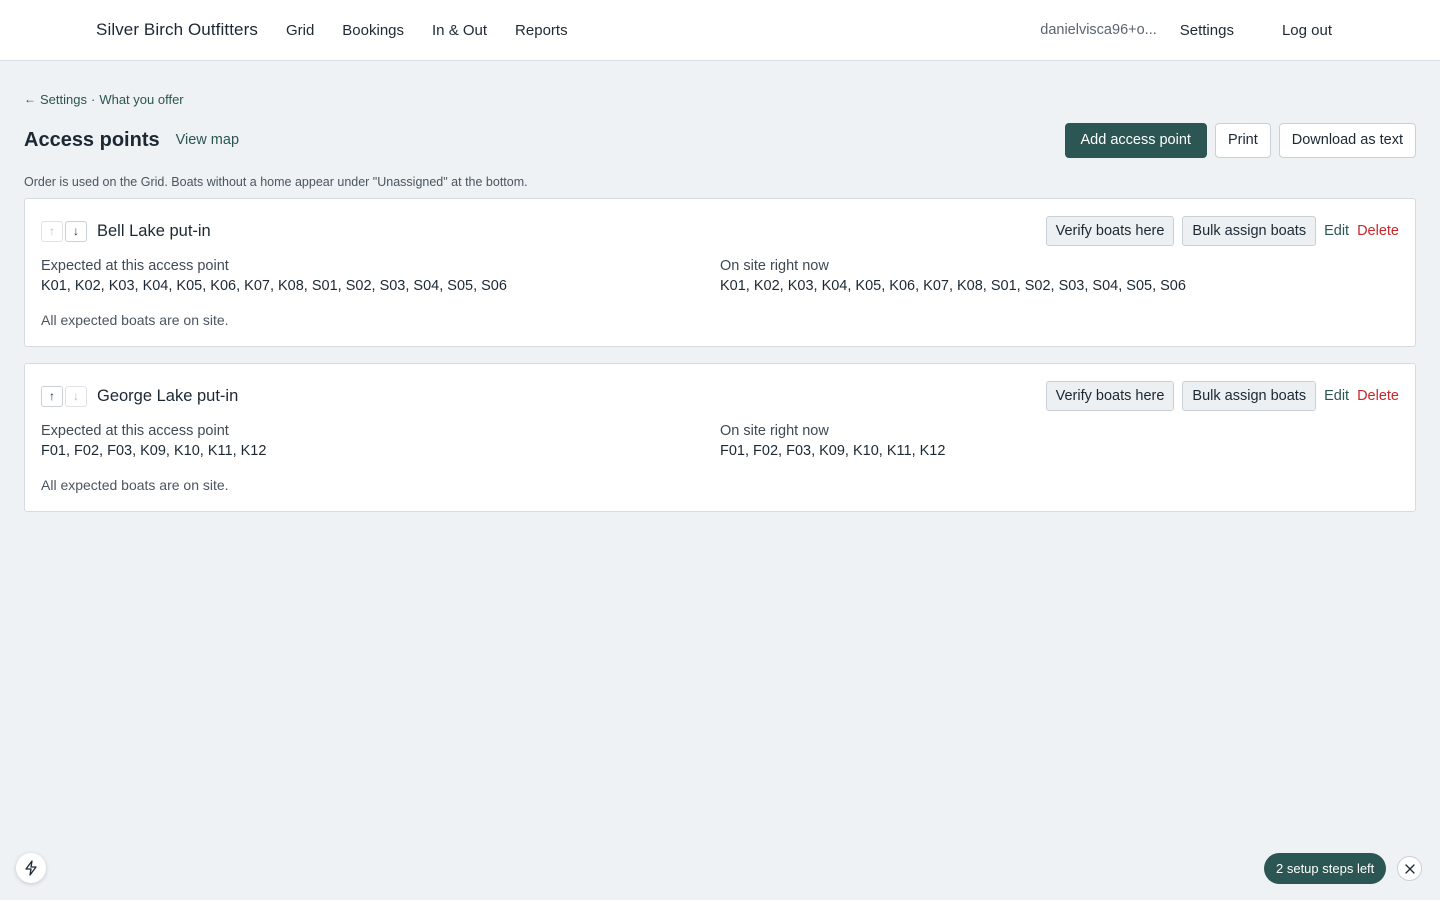  Describe the element at coordinates (459, 30) in the screenshot. I see `nav-in-out: In & Out` at that location.